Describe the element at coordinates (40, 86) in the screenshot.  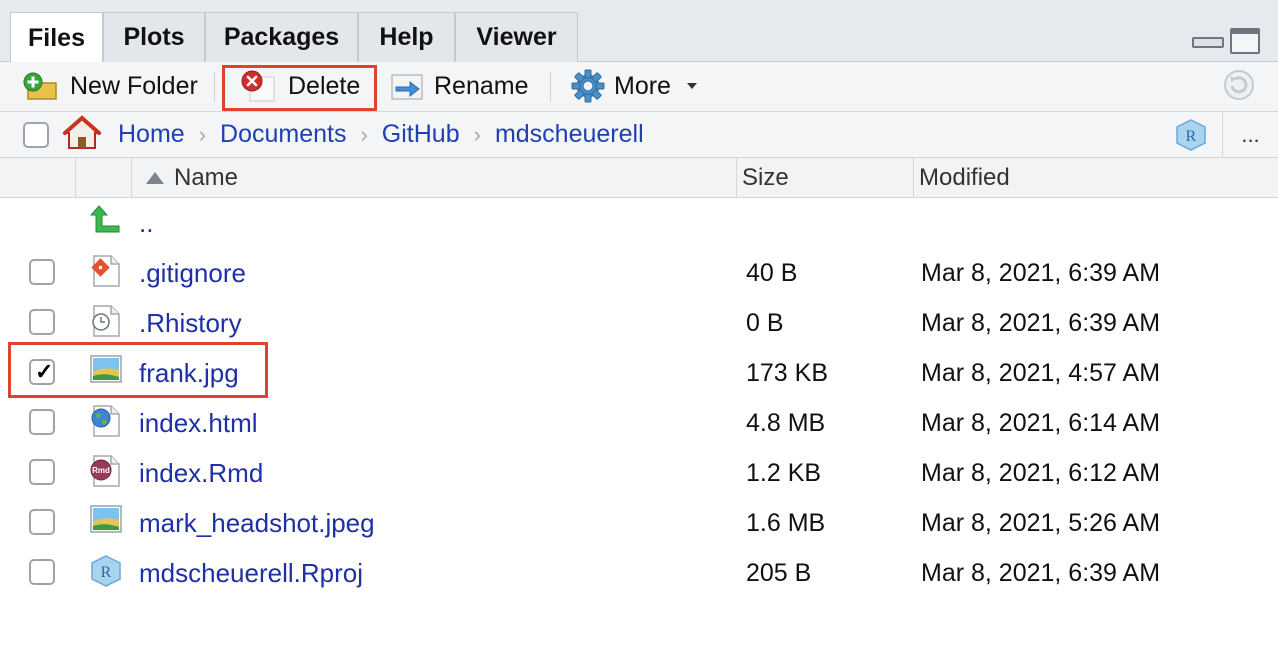
I see `new-folder-icon` at that location.